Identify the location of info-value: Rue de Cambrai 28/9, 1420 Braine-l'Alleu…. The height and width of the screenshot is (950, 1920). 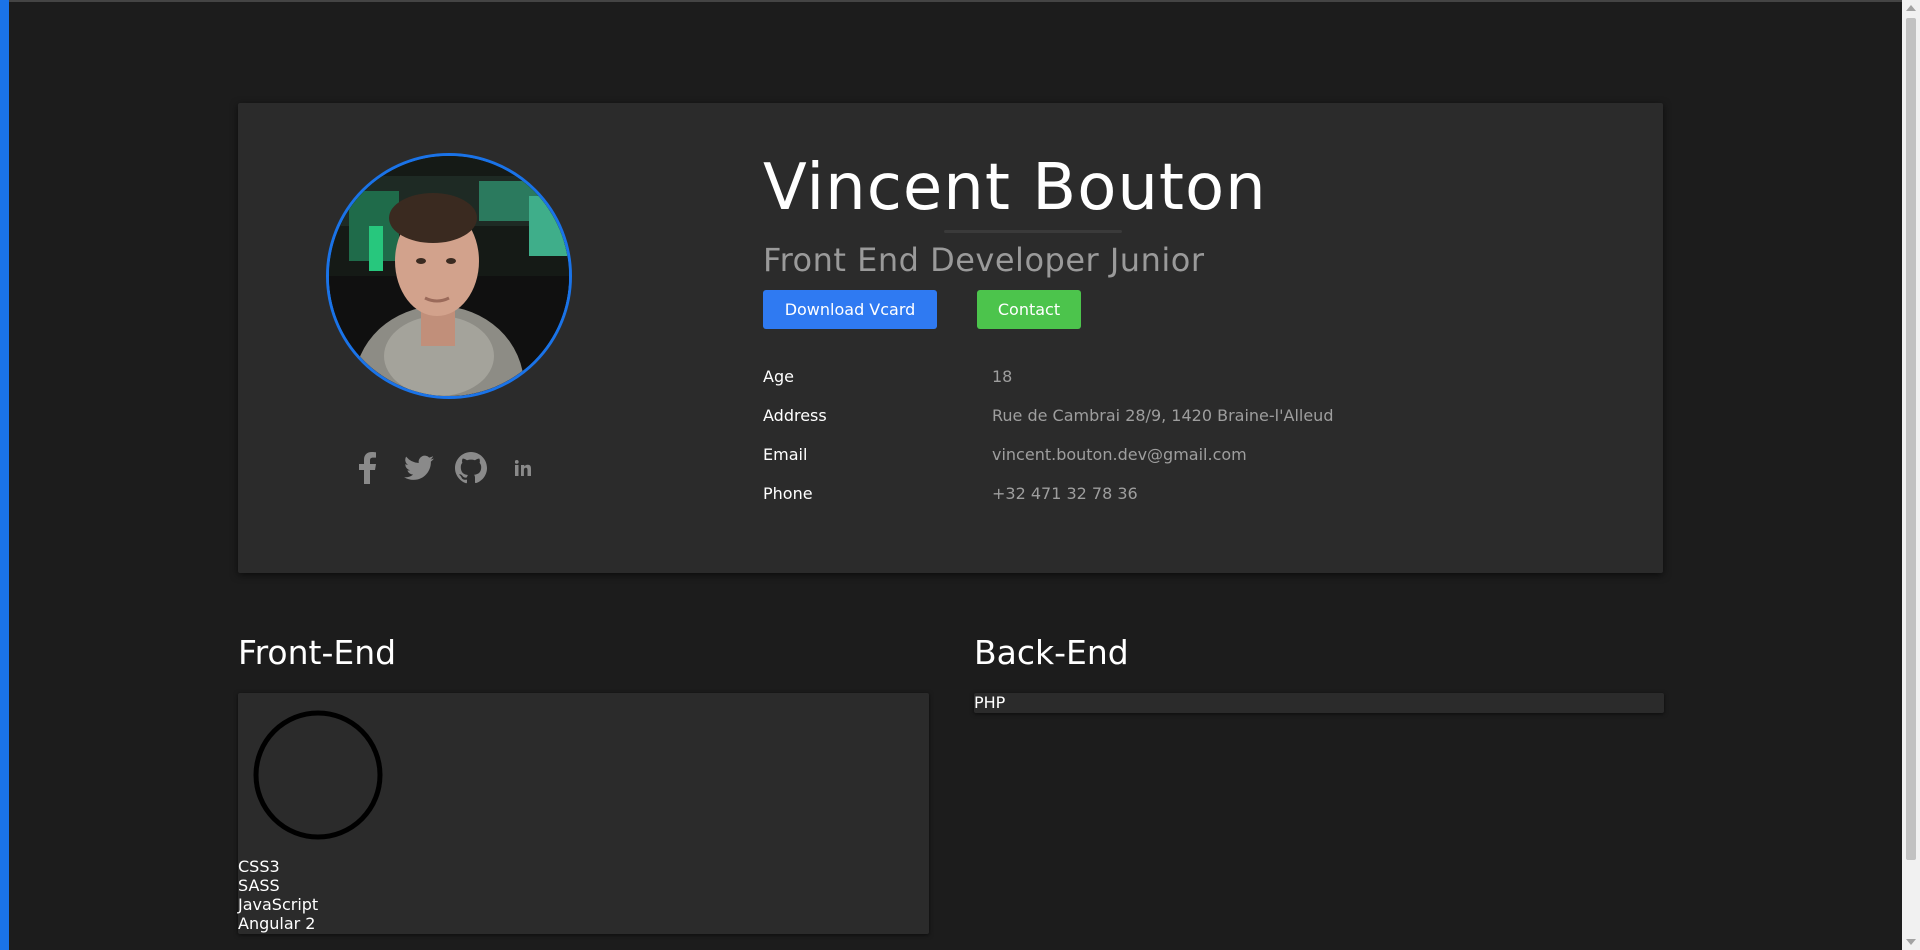
(1163, 415).